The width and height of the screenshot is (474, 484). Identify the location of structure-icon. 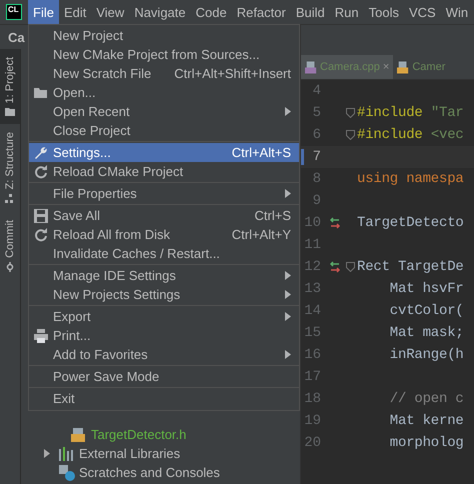
(10, 199).